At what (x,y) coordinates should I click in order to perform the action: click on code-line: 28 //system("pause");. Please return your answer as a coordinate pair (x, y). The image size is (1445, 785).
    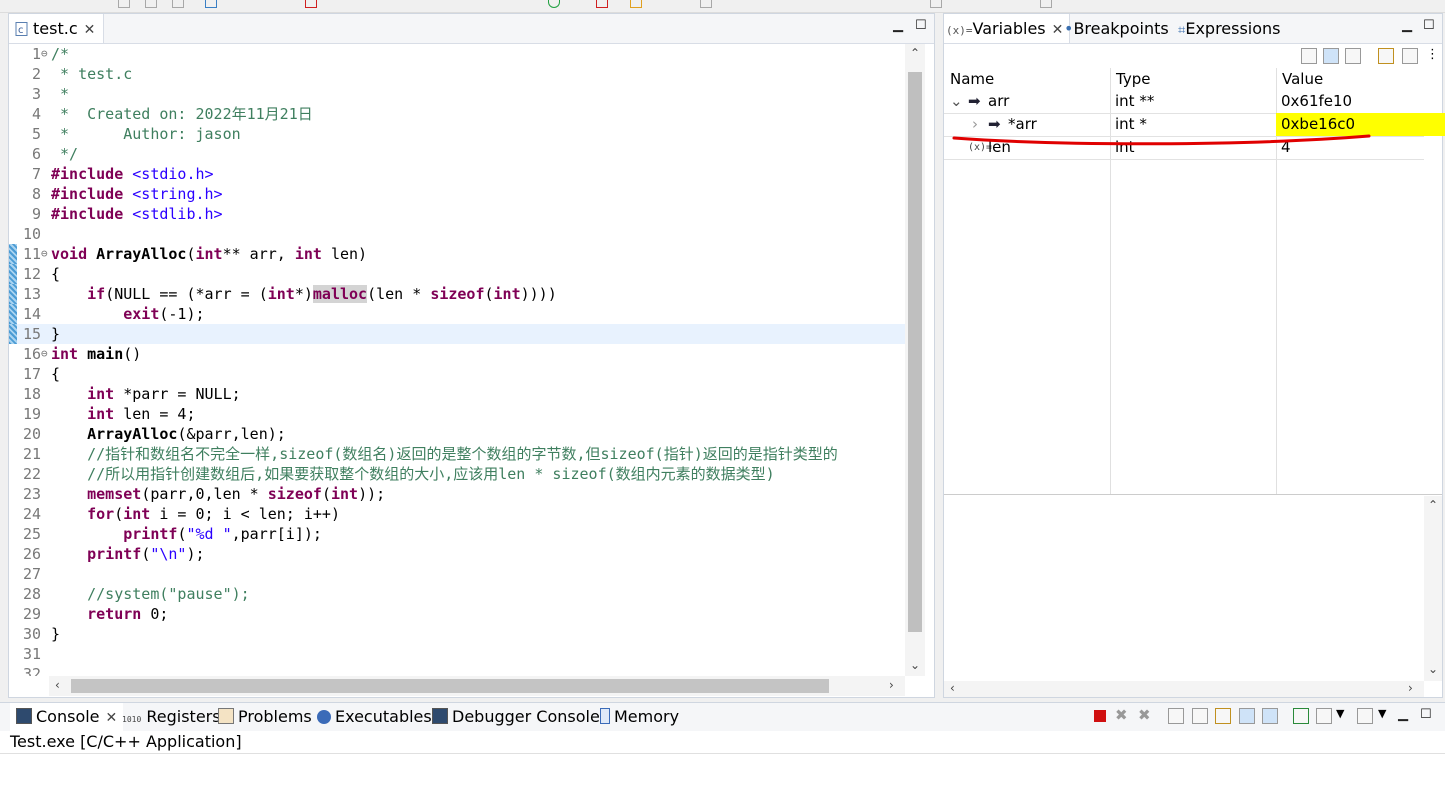
    Looking at the image, I should click on (457, 594).